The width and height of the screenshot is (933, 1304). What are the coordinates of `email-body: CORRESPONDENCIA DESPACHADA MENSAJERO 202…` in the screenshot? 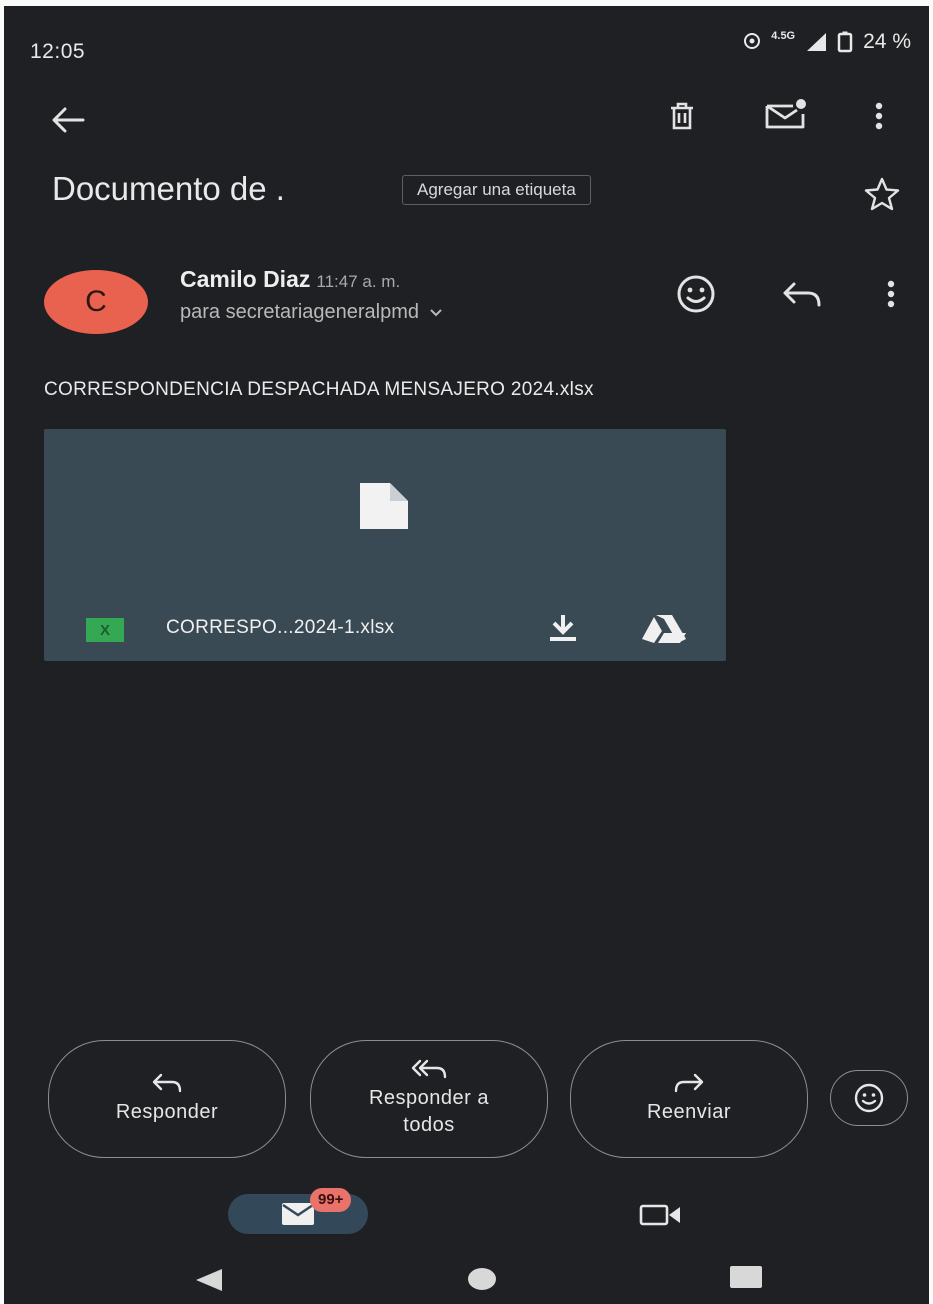 It's located at (319, 389).